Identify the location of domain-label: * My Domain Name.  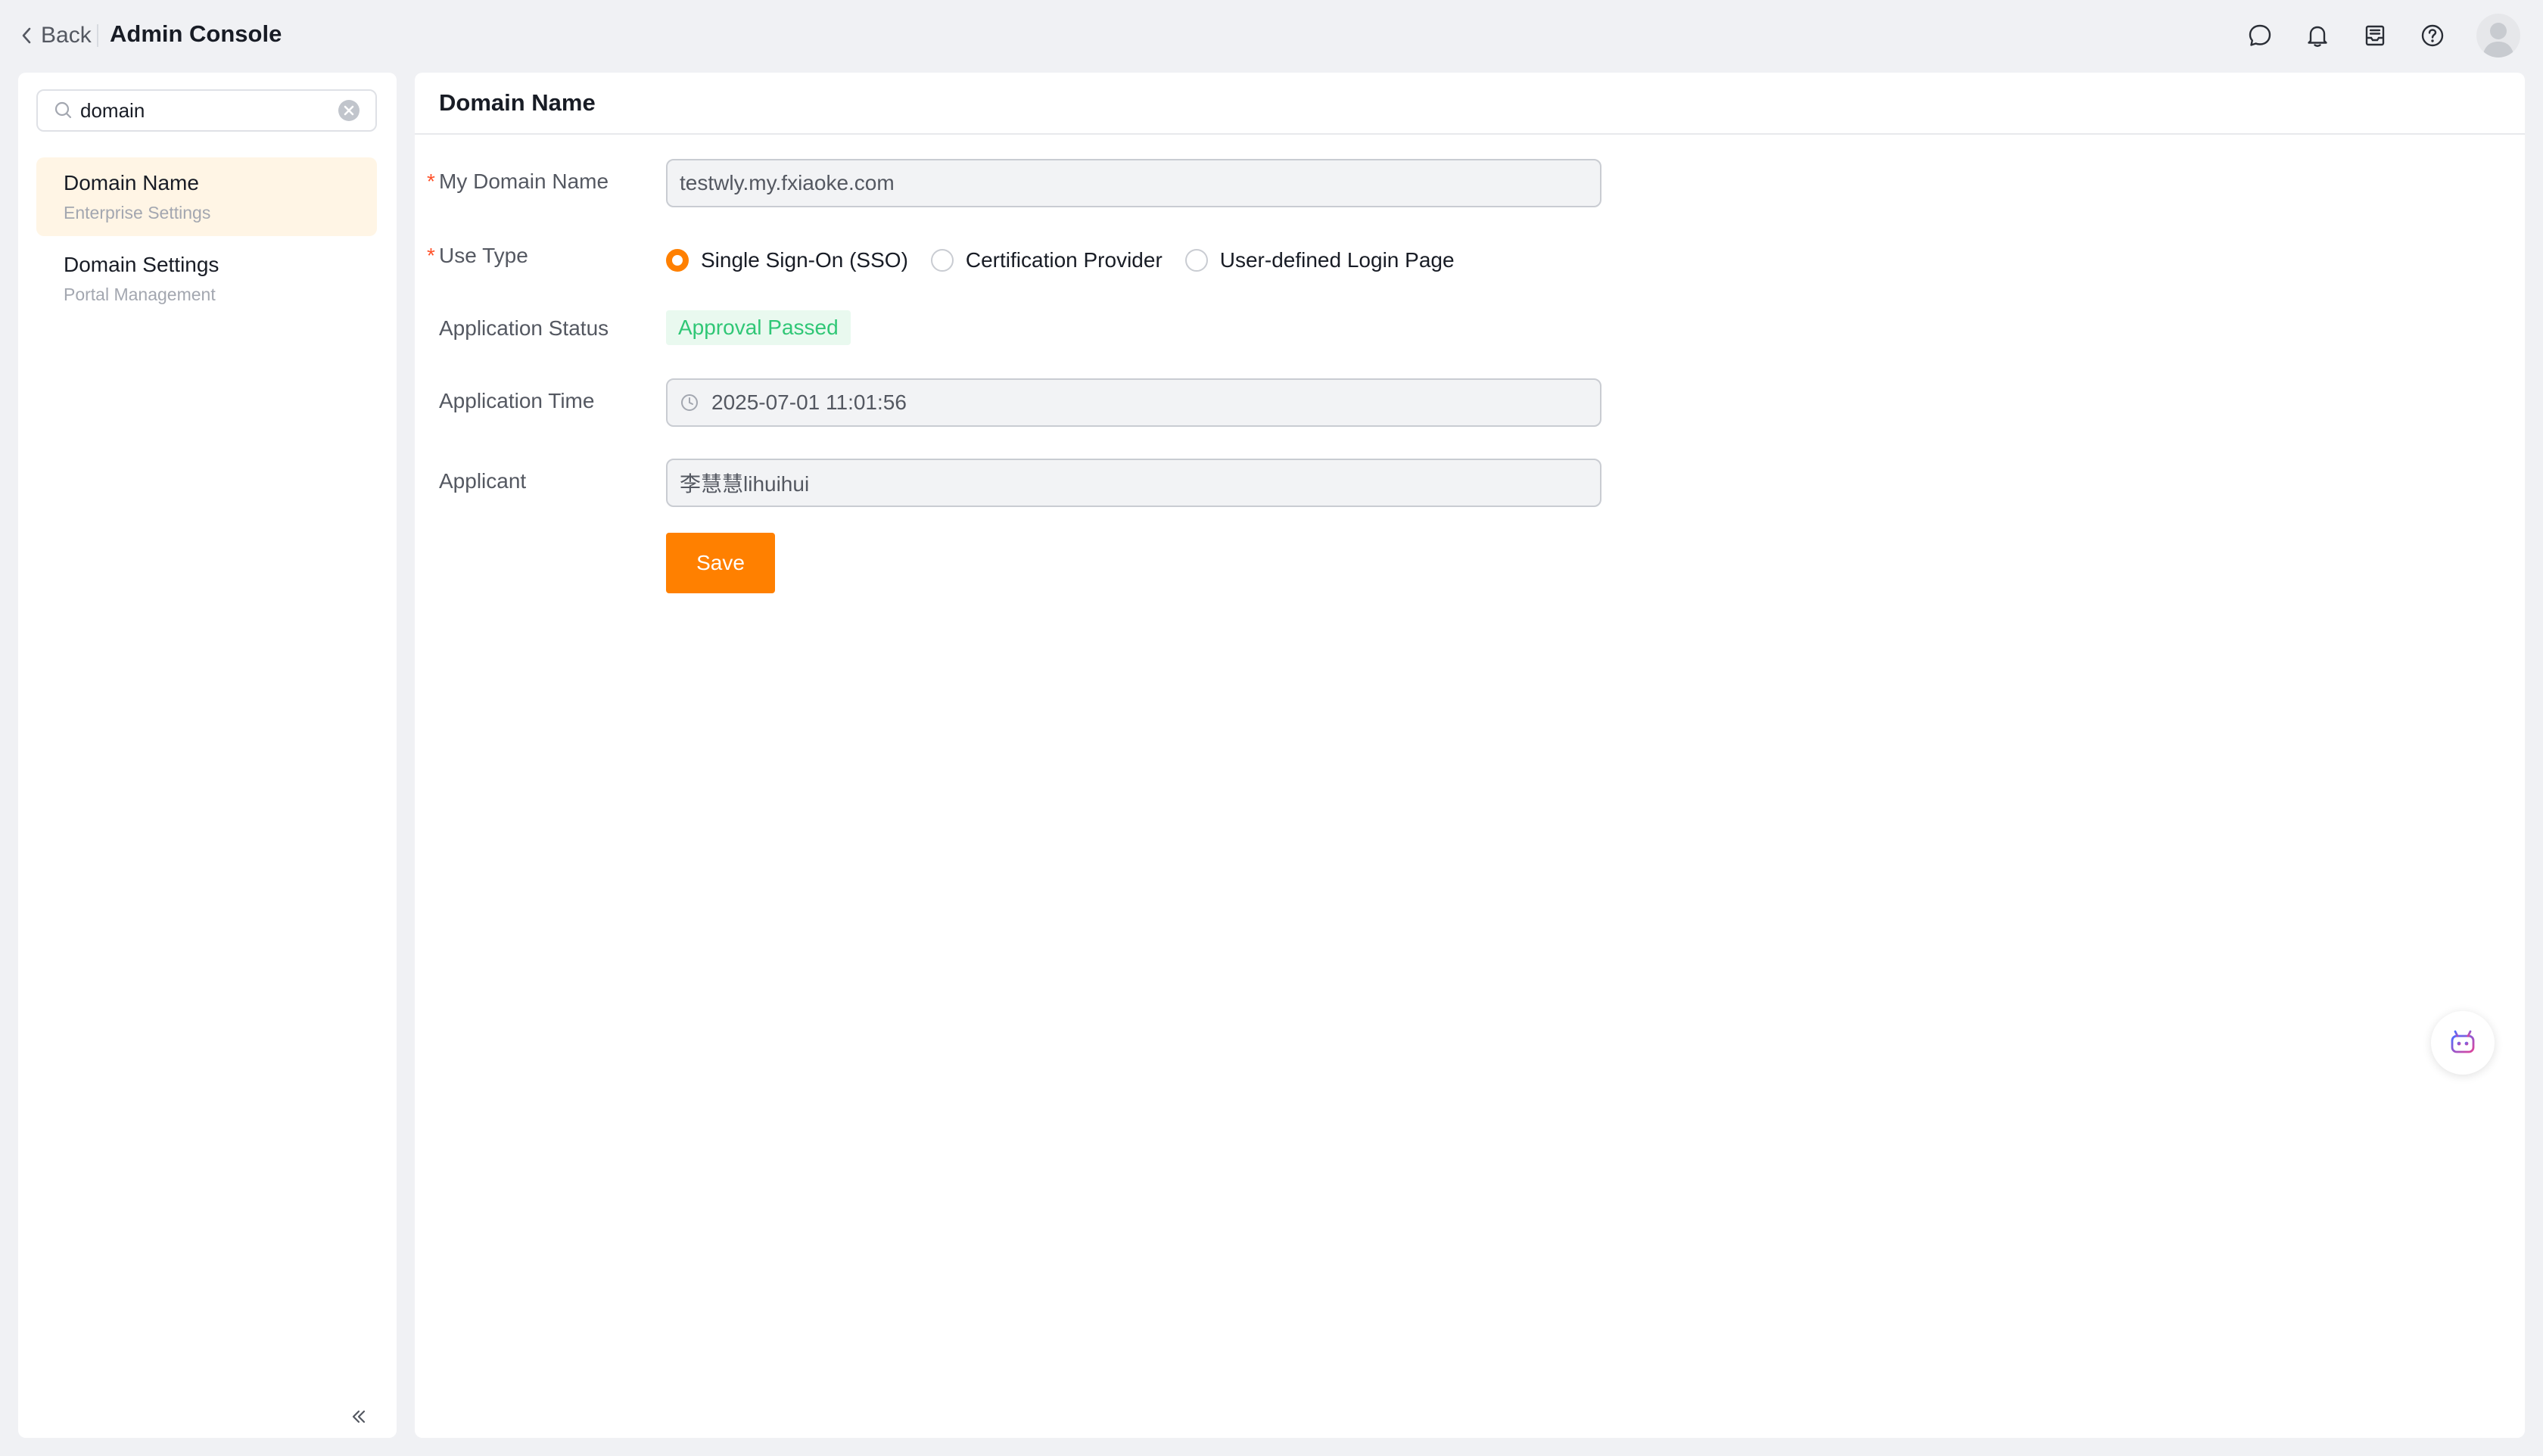
(518, 182).